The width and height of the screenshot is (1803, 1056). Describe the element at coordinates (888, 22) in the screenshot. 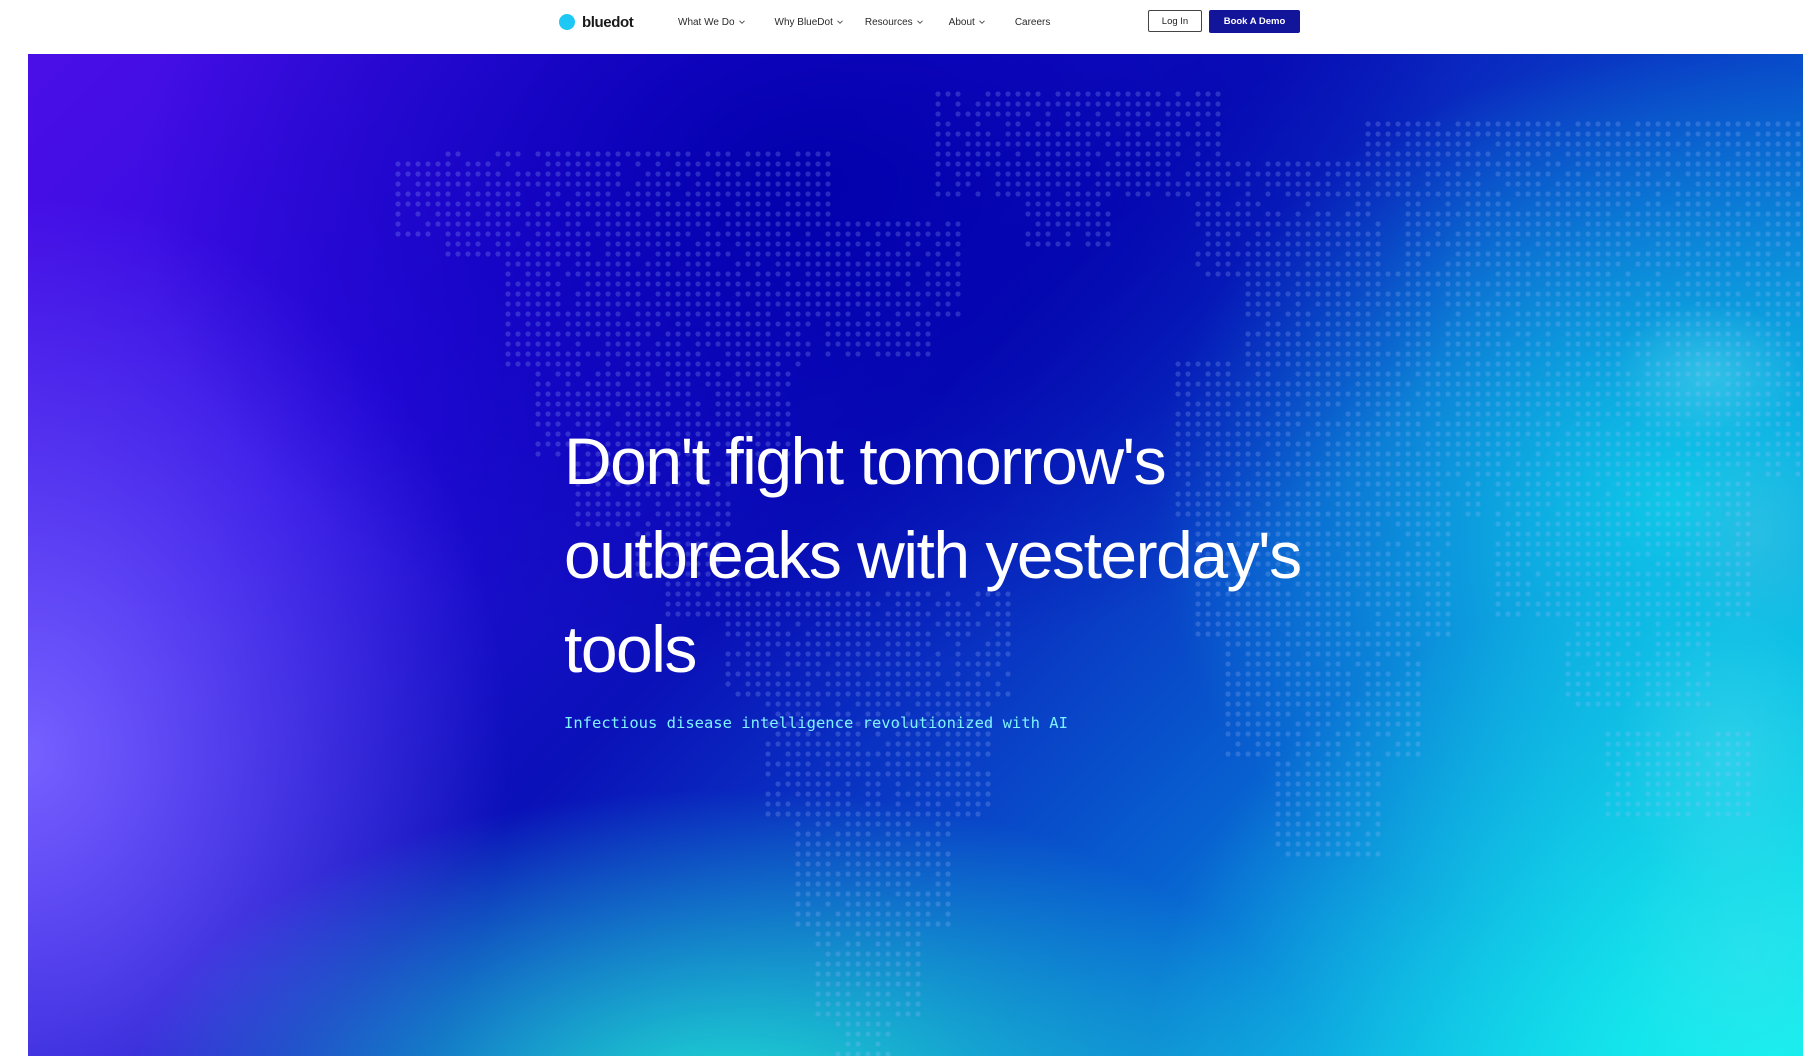

I see `nav-item-label: Resources` at that location.